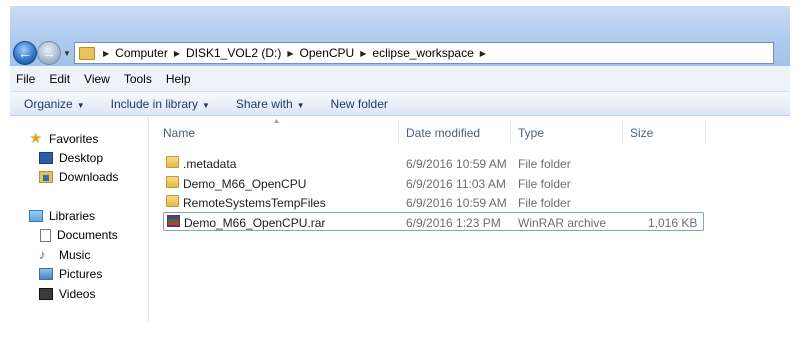 This screenshot has width=800, height=352. Describe the element at coordinates (46, 274) in the screenshot. I see `pictures-icon` at that location.